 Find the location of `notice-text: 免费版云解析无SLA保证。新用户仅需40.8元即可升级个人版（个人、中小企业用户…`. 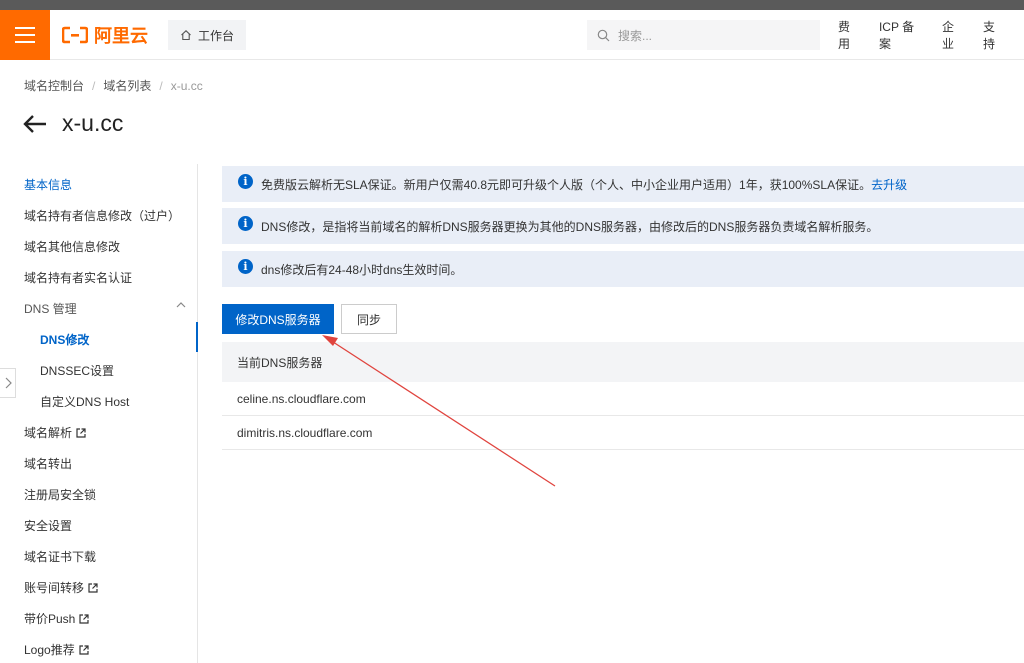

notice-text: 免费版云解析无SLA保证。新用户仅需40.8元即可升级个人版（个人、中小企业用户… is located at coordinates (566, 184).